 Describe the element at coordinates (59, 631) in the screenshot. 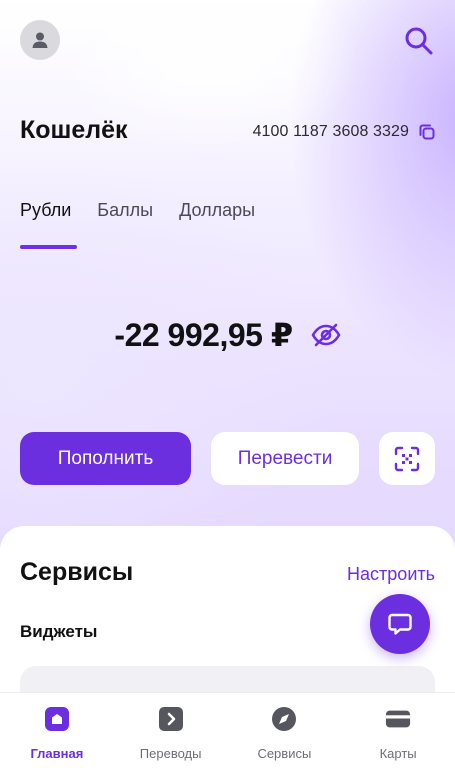

I see `widgets-label: Виджеты` at that location.